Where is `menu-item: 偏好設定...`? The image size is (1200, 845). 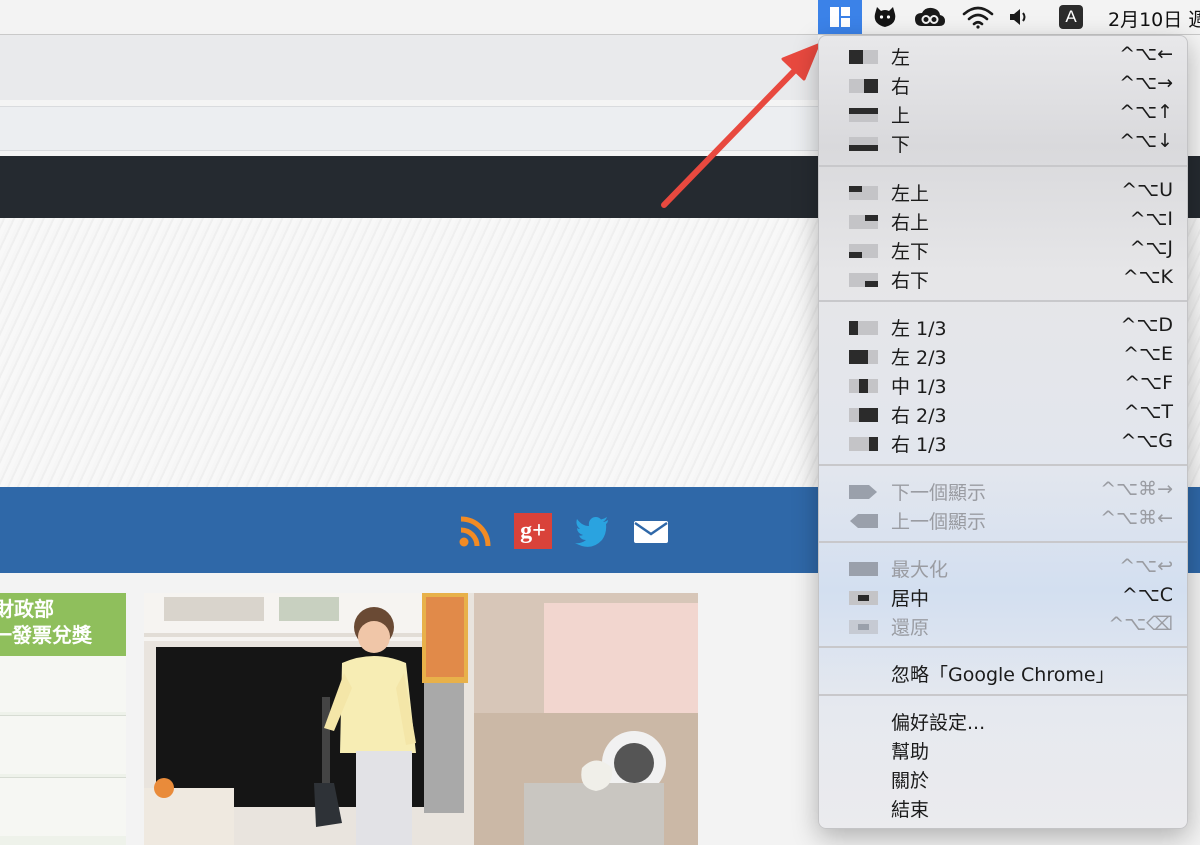 menu-item: 偏好設定... is located at coordinates (1003, 720).